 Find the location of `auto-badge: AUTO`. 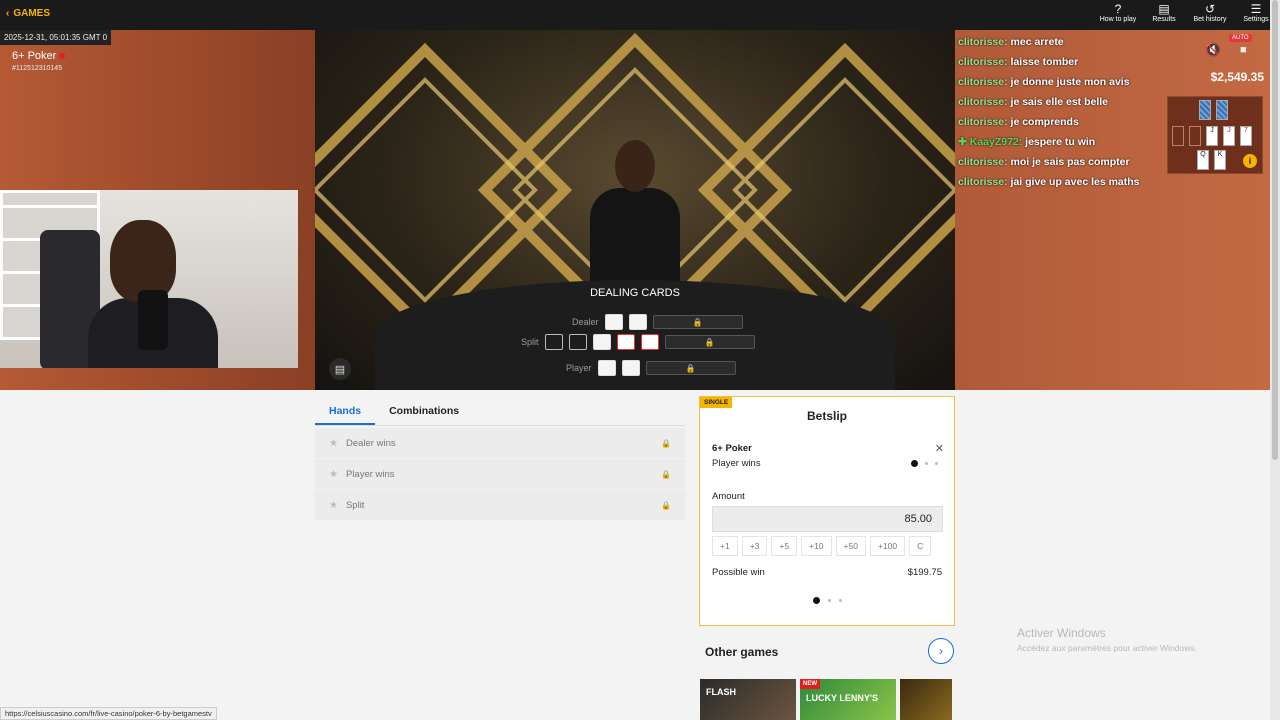

auto-badge: AUTO is located at coordinates (1240, 38).